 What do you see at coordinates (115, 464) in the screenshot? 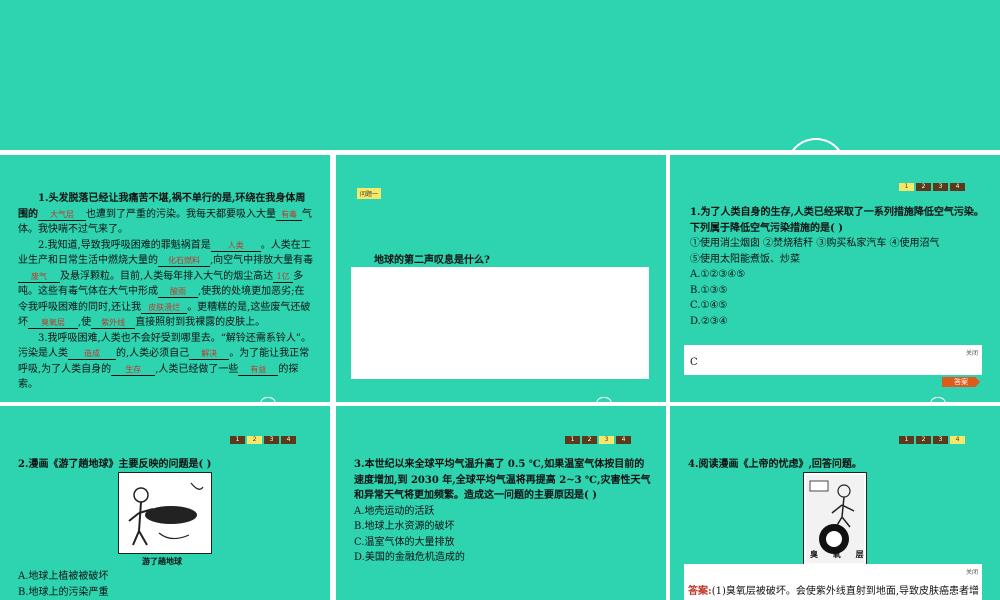
I see `question-text: 2.漫画《游了趟地球》主要反映的问题是( )` at bounding box center [115, 464].